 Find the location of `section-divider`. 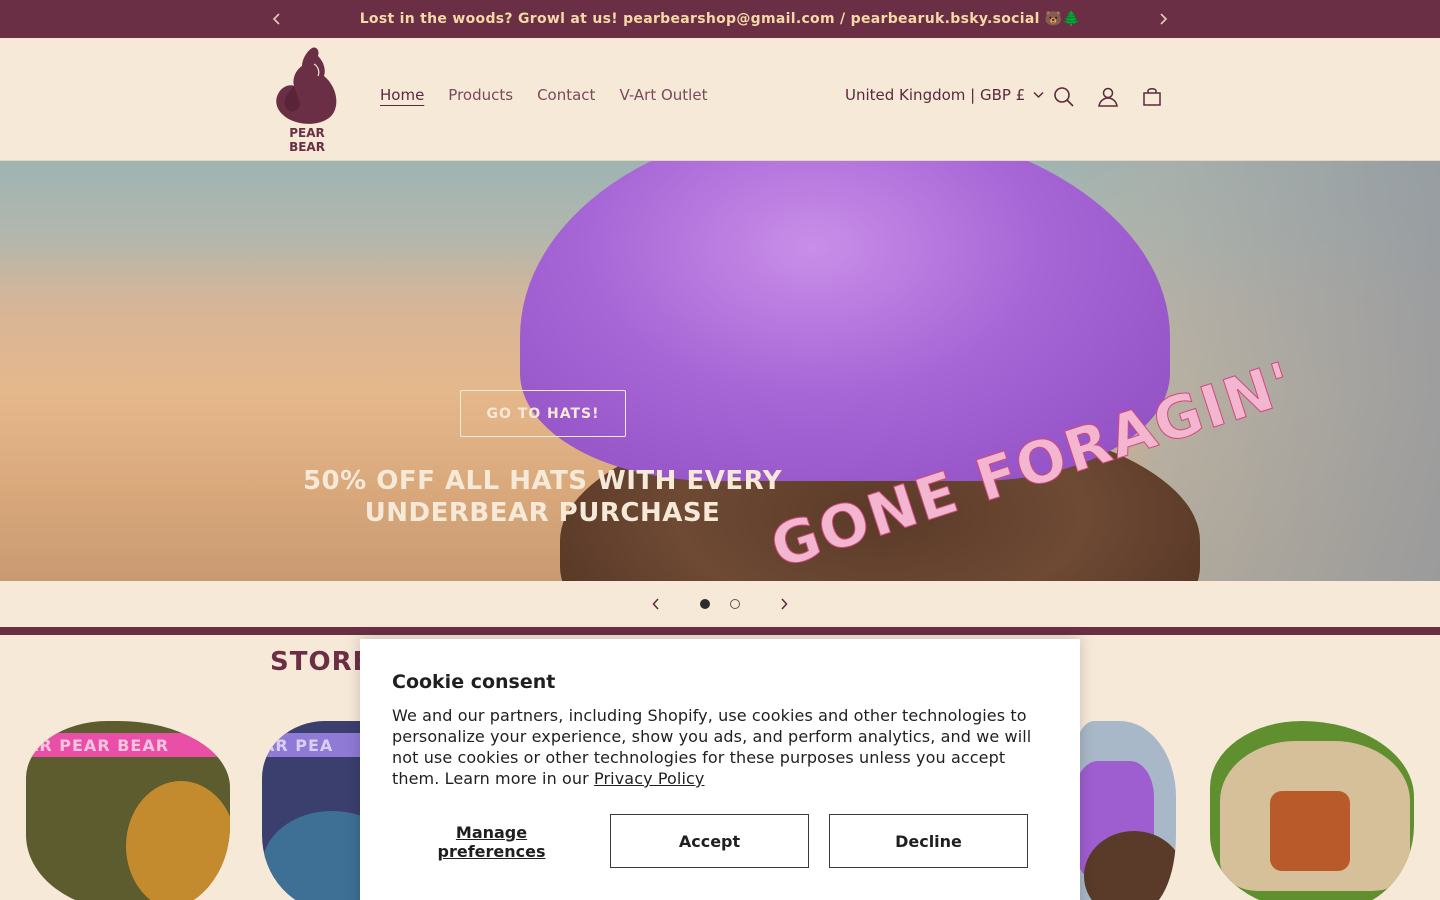

section-divider is located at coordinates (720, 631).